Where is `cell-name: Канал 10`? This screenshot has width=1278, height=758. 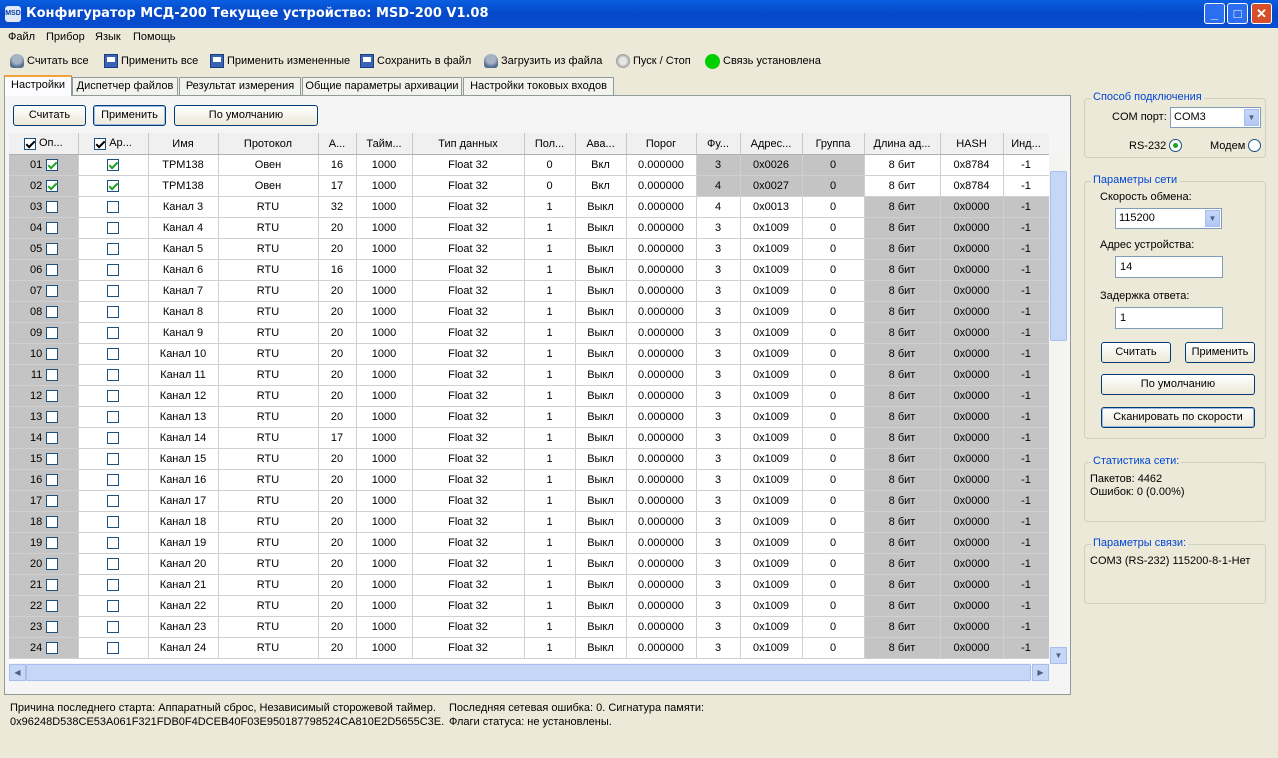
cell-name: Канал 10 is located at coordinates (183, 354).